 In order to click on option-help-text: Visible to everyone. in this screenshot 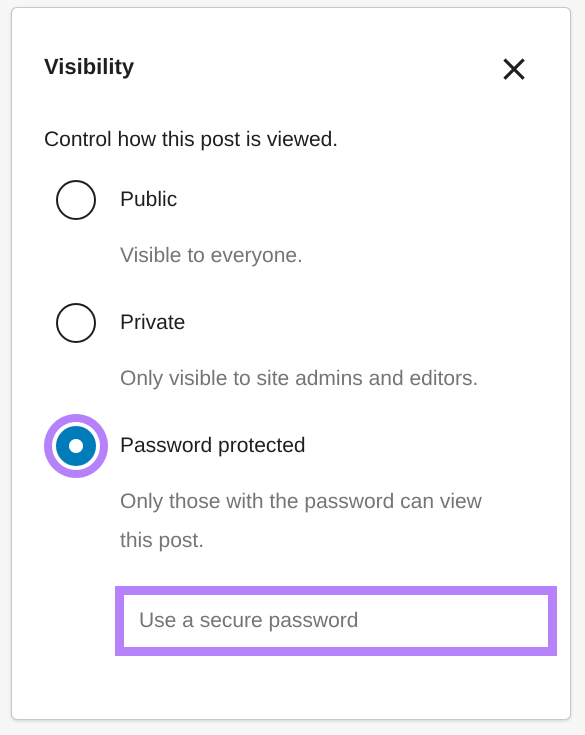, I will do `click(212, 256)`.